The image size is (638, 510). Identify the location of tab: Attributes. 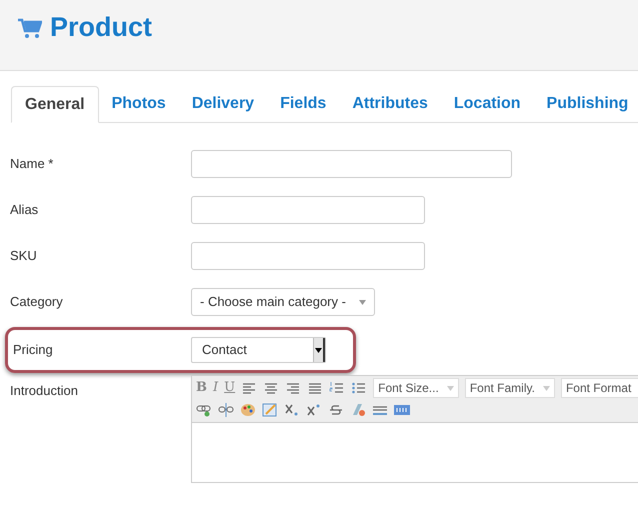
(390, 104).